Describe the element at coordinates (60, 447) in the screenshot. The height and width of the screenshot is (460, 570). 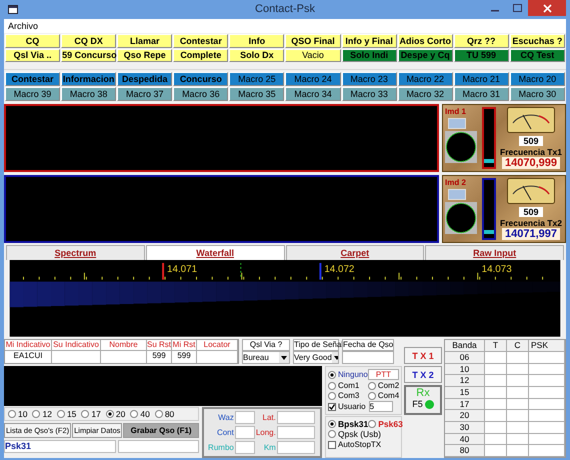
I see `mode-field: Psk31` at that location.